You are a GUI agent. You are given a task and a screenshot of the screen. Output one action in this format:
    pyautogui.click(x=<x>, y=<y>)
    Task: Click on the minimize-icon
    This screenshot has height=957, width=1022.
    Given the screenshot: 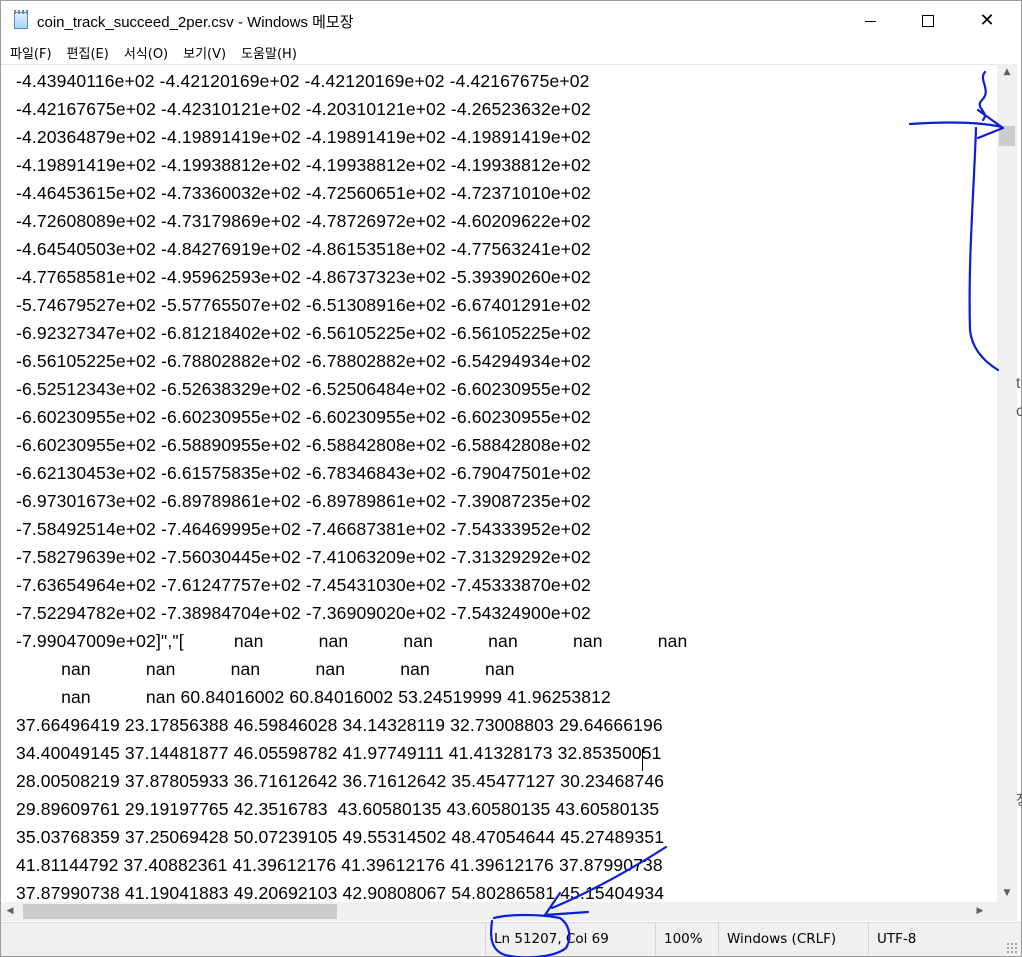 What is the action you would take?
    pyautogui.click(x=870, y=21)
    